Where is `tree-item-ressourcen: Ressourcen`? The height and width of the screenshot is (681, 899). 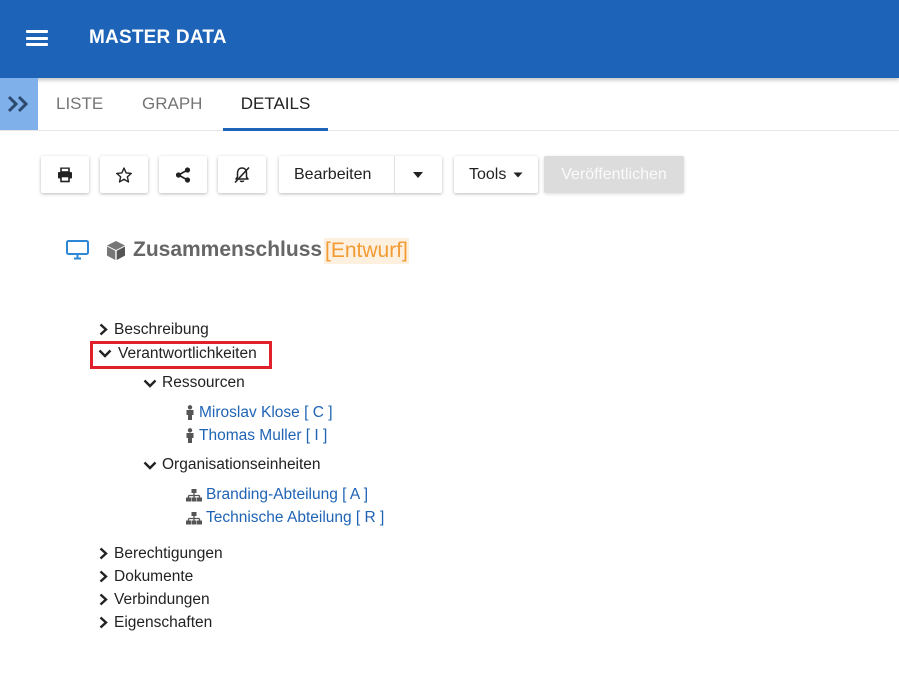 tree-item-ressourcen: Ressourcen is located at coordinates (203, 383).